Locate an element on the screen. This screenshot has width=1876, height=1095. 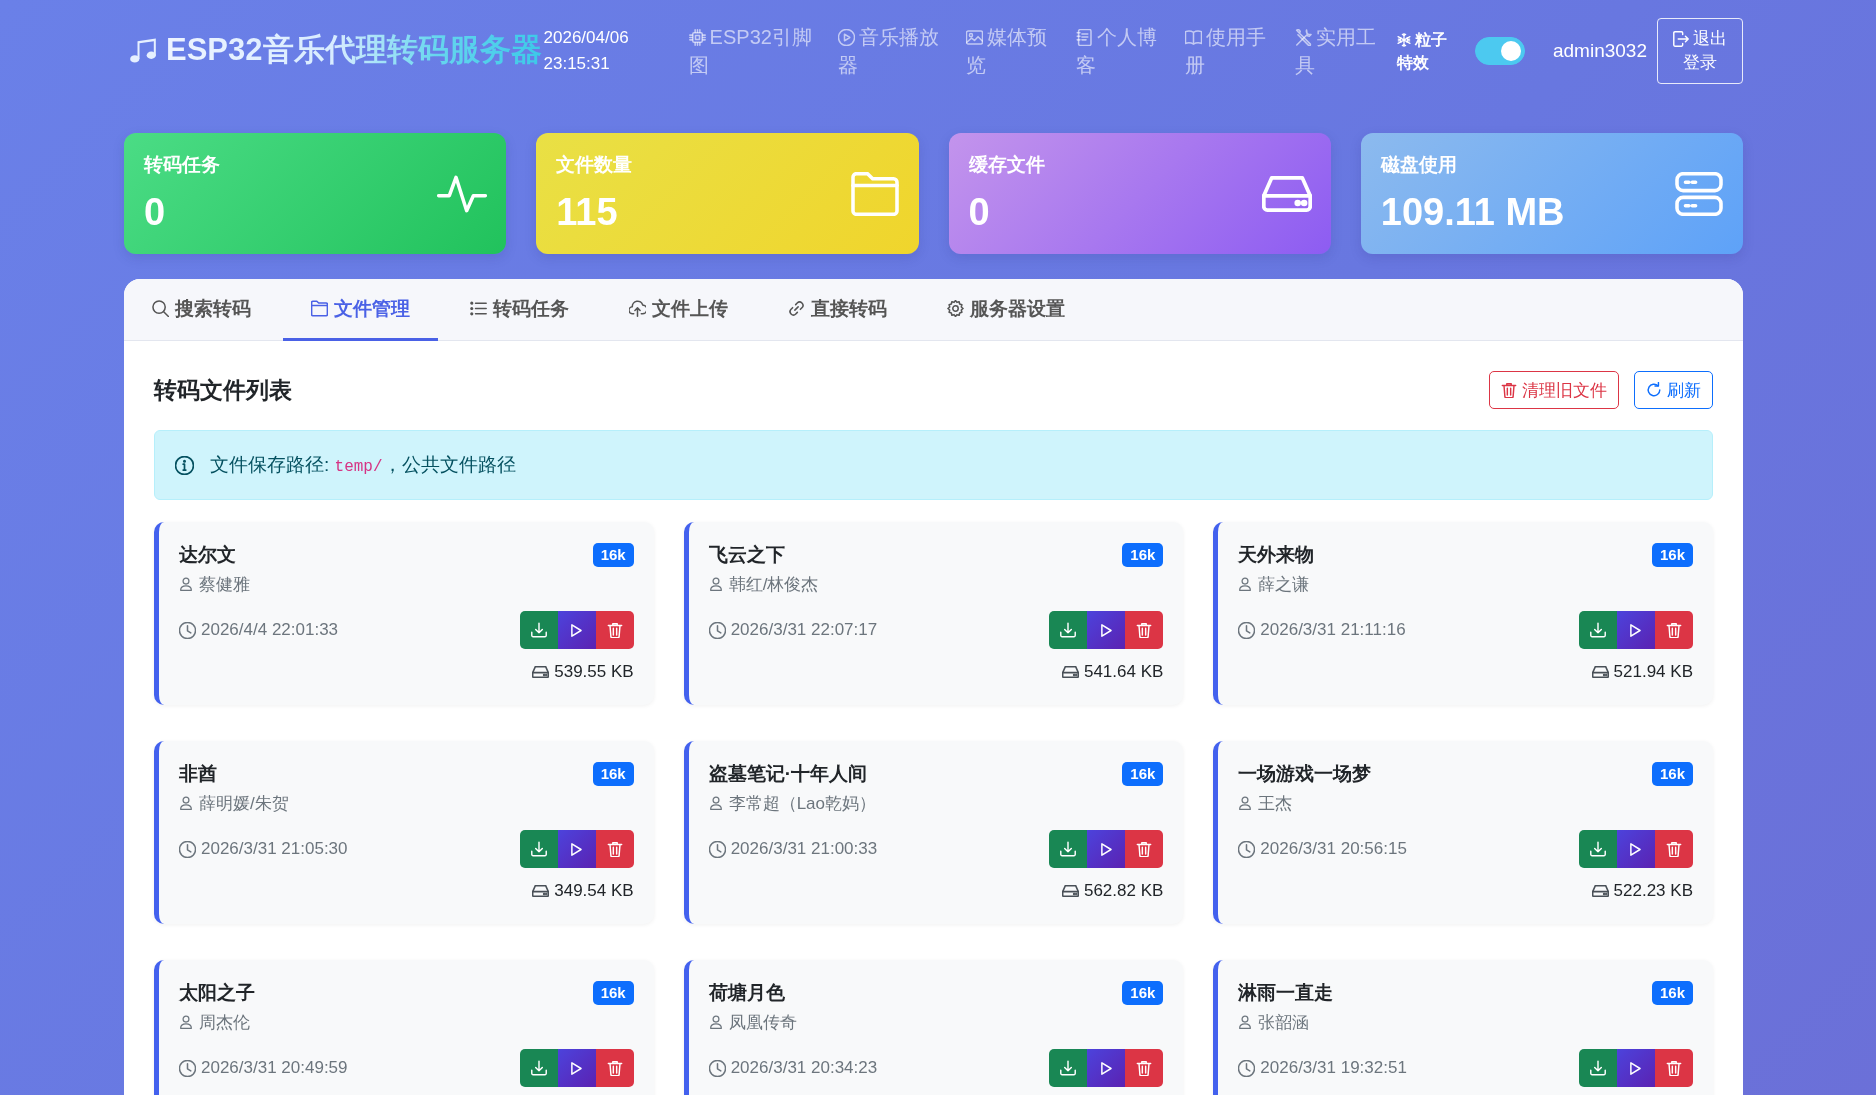
timestamp: 2026/3/31 20:49:59 is located at coordinates (274, 1068).